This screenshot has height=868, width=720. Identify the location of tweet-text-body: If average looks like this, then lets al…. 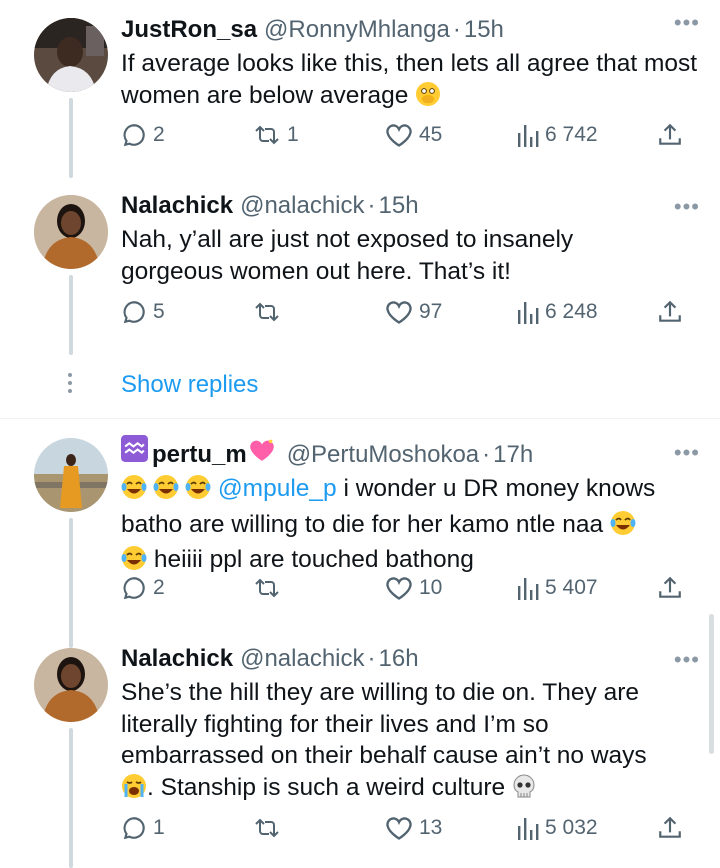
(409, 79).